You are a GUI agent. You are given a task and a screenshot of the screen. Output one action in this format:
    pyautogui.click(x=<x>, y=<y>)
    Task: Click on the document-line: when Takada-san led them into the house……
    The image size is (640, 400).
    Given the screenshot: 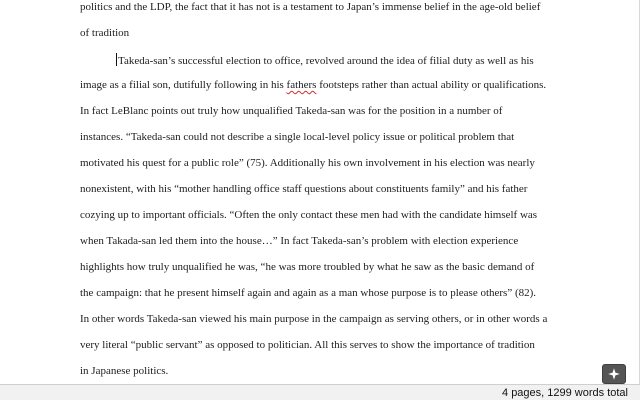 What is the action you would take?
    pyautogui.click(x=299, y=241)
    